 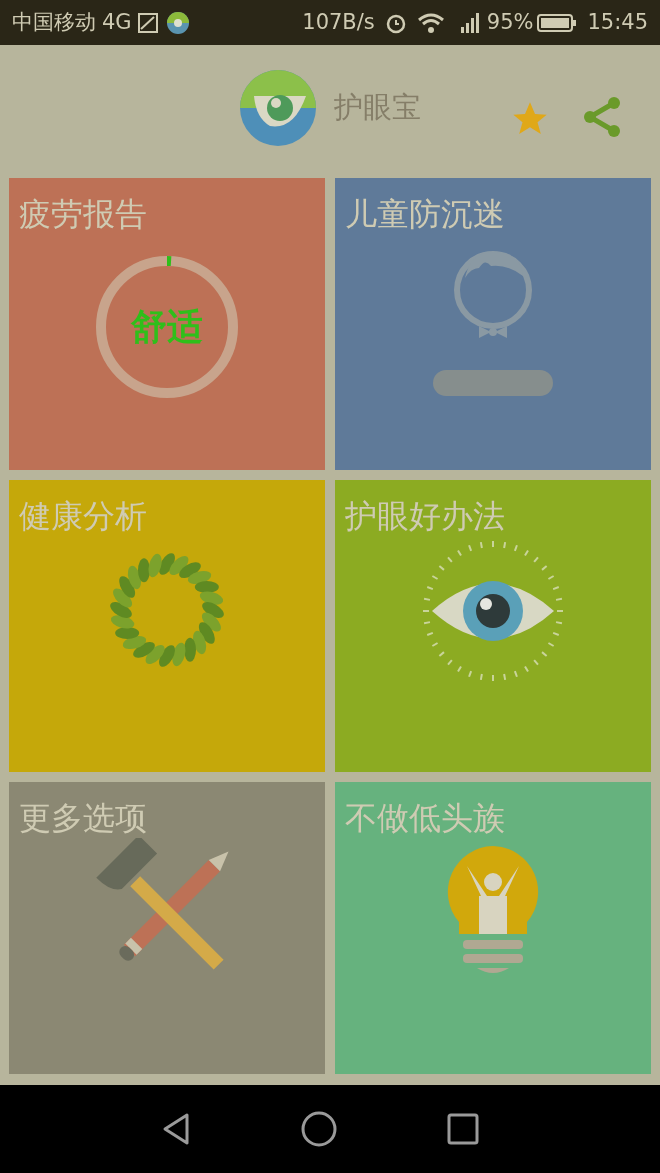 I want to click on recent-apps-icon, so click(x=463, y=1129).